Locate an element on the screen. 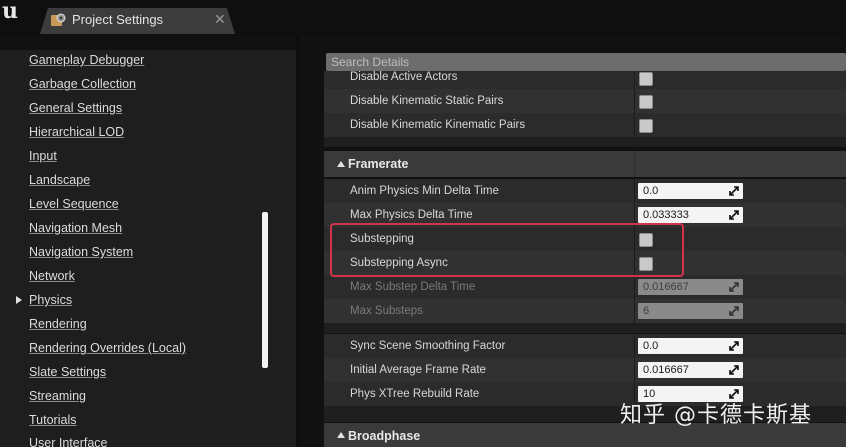  category-gap is located at coordinates (585, 142).